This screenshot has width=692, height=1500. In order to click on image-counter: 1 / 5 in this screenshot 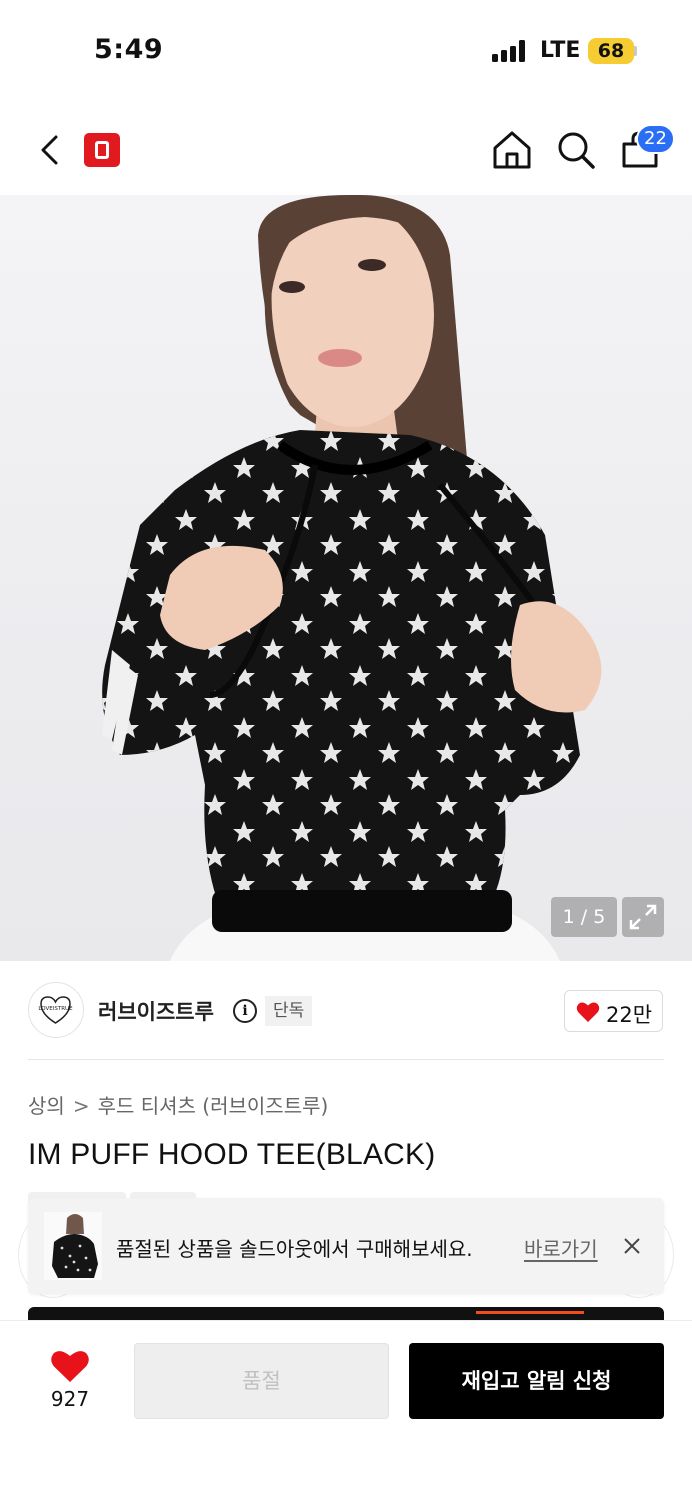, I will do `click(584, 917)`.